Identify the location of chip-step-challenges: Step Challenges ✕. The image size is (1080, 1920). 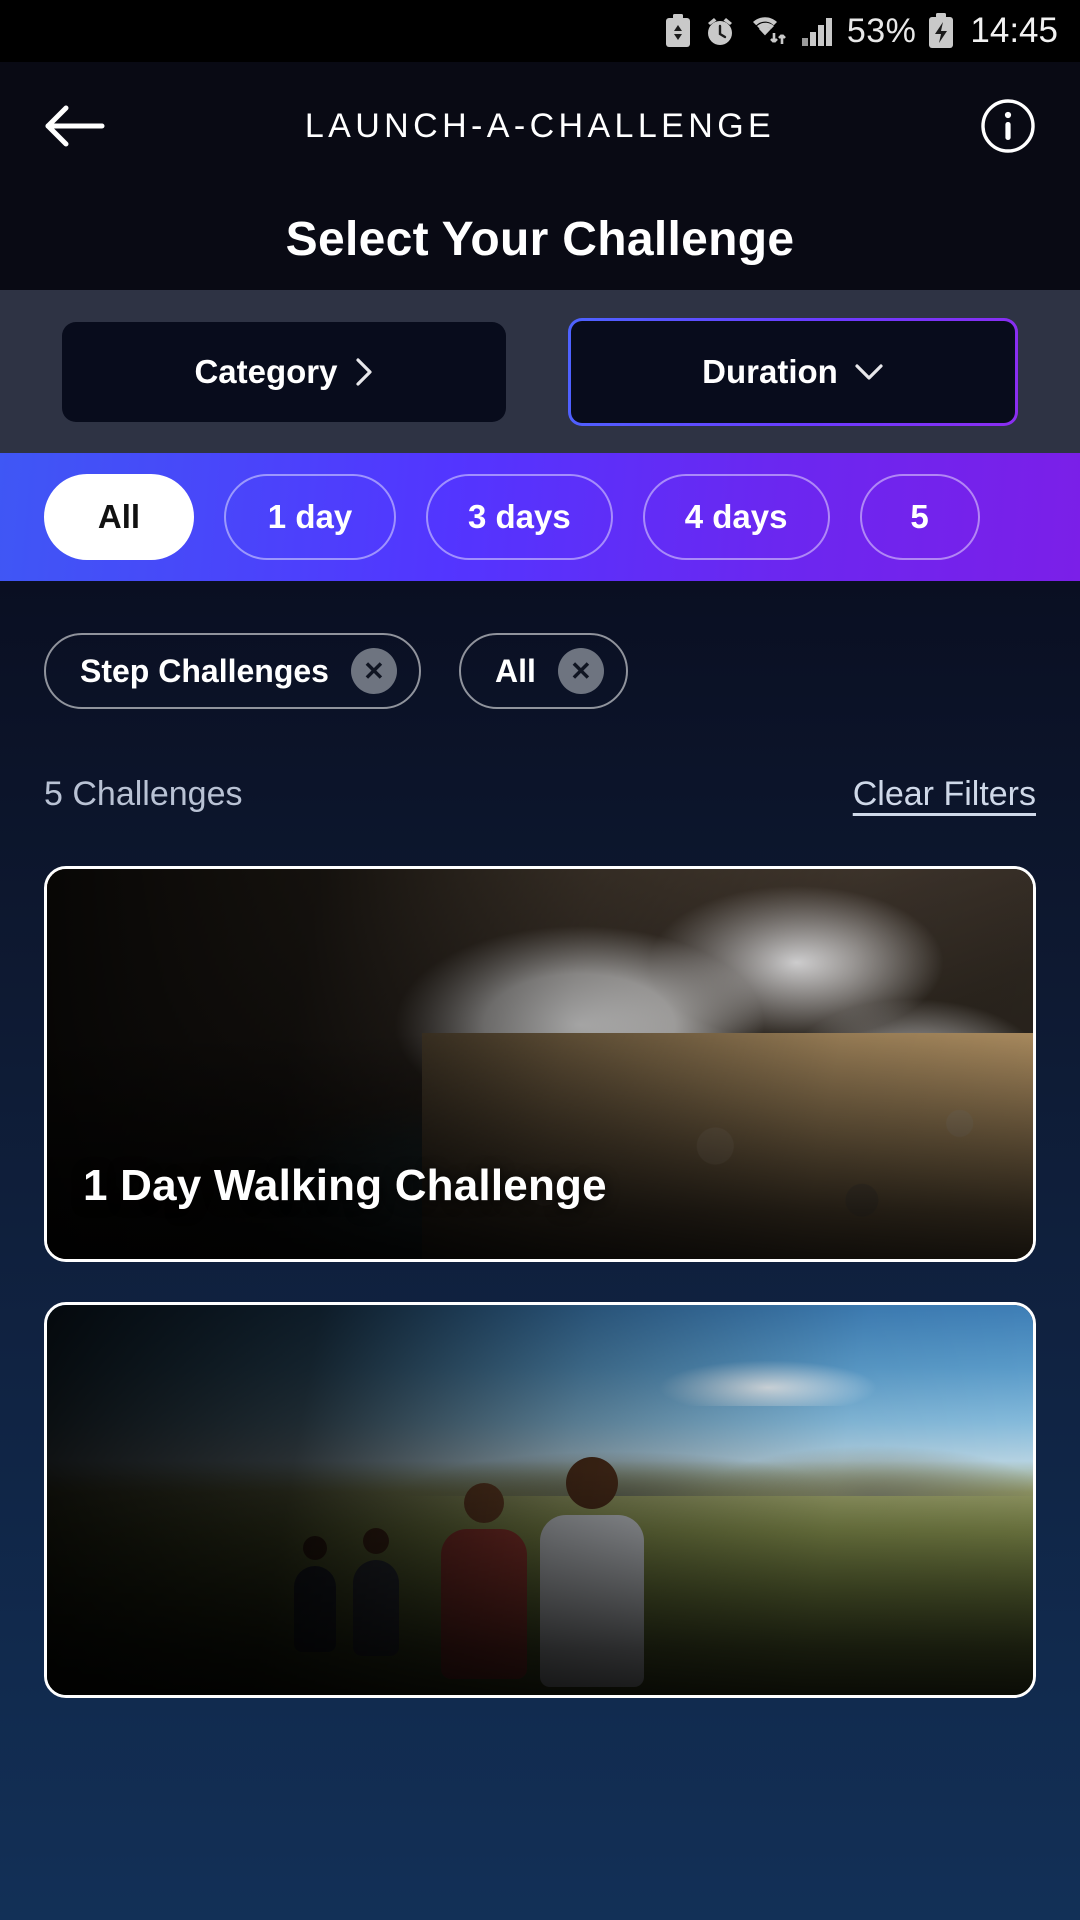
(232, 671).